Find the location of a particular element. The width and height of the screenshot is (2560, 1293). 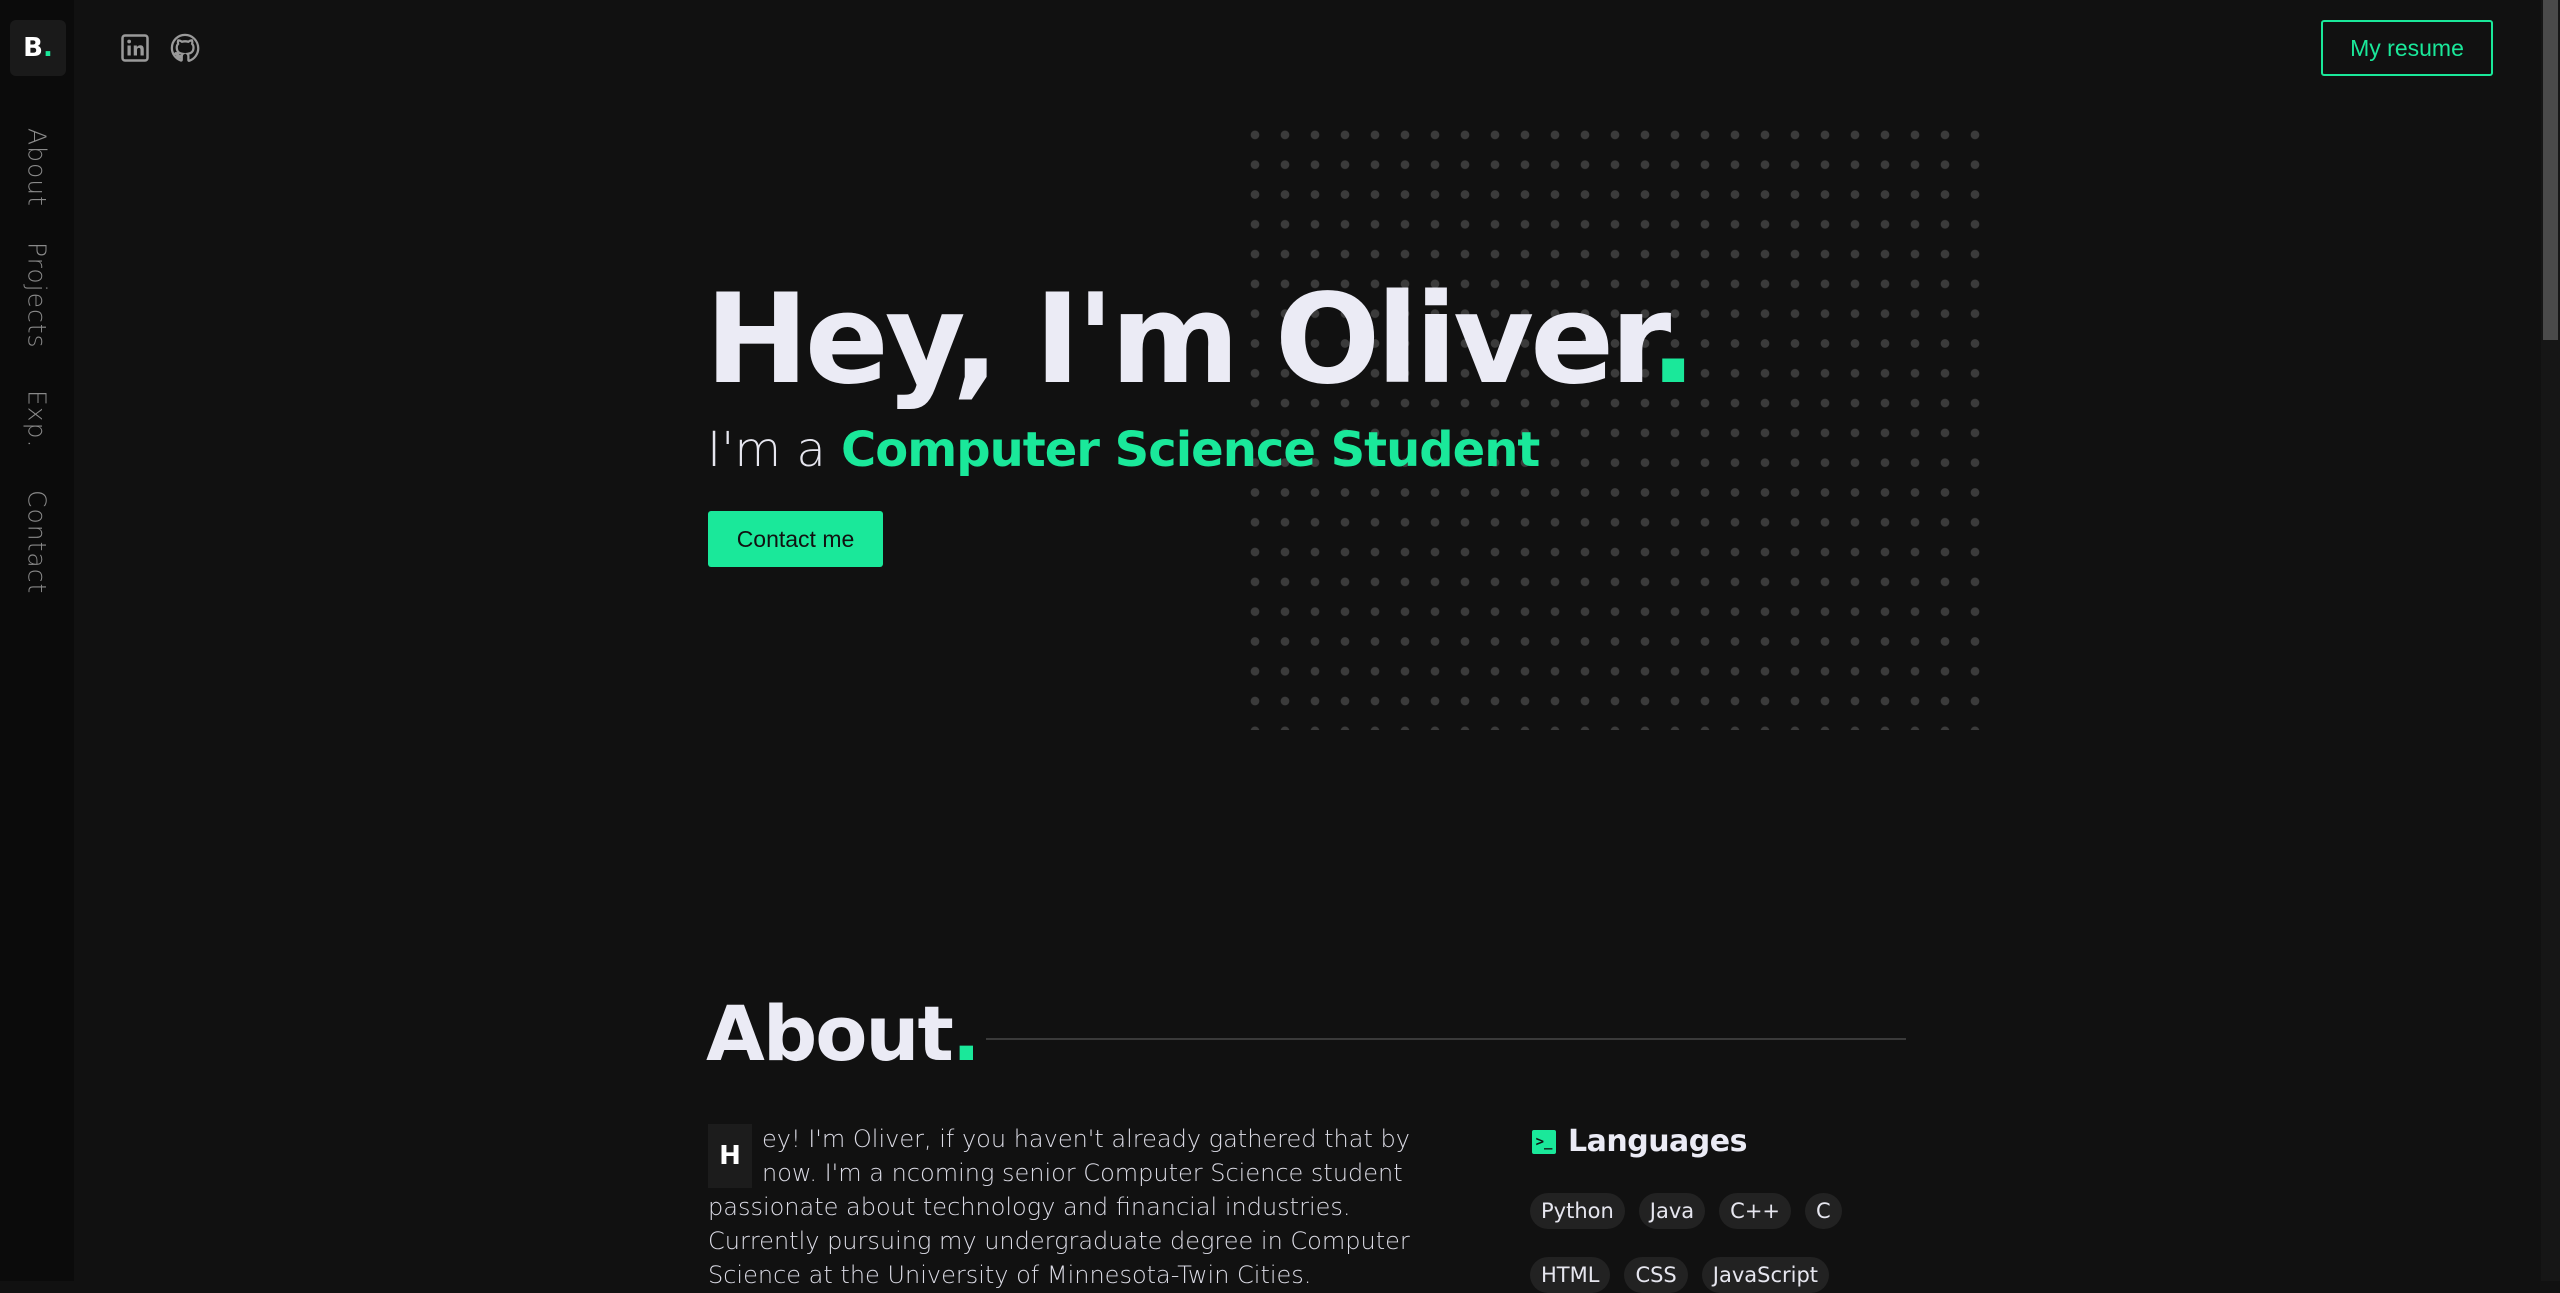

sidebar-item-experience: Exp. is located at coordinates (37, 419).